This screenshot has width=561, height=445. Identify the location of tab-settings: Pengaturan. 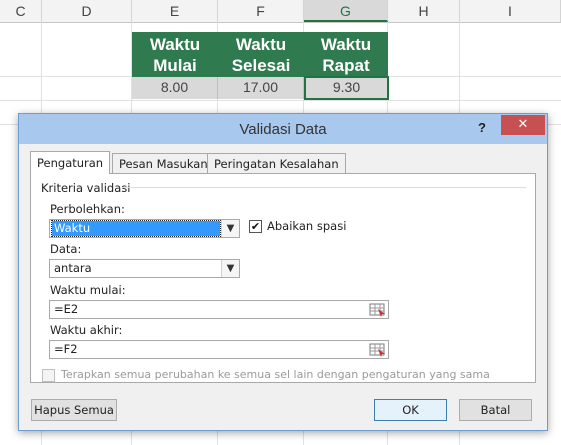
(70, 162).